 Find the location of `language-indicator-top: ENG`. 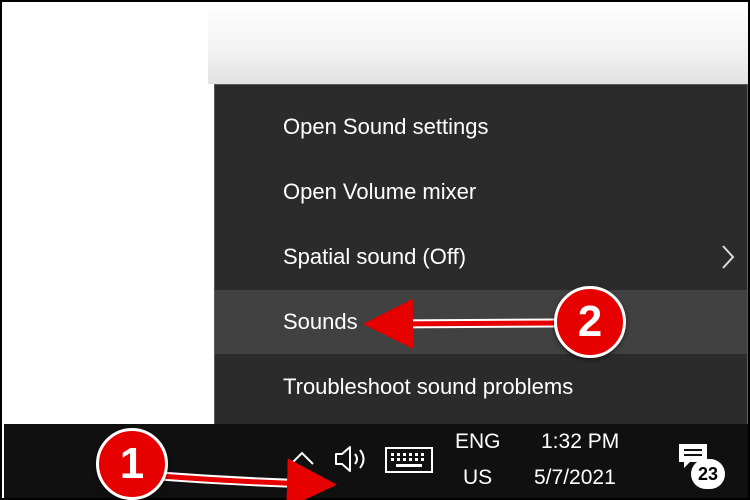

language-indicator-top: ENG is located at coordinates (478, 442).